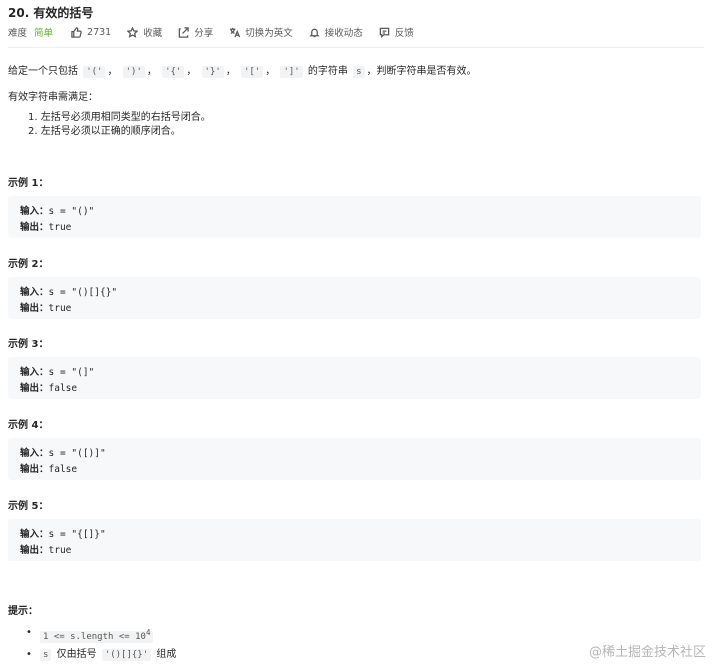 The height and width of the screenshot is (666, 720). I want to click on rules-list: 1. 左括号必须用相同类型的右括号闭合。 2. 左括号必须以正确的顺序闭合。, so click(119, 125).